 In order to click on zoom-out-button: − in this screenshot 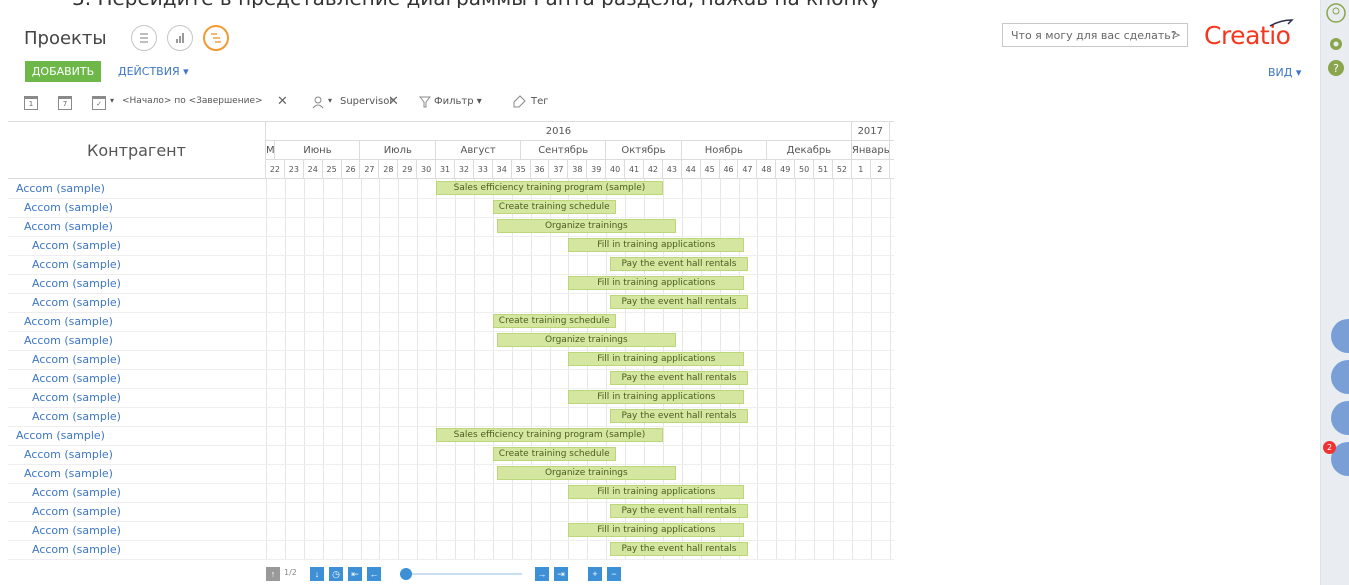, I will do `click(614, 574)`.